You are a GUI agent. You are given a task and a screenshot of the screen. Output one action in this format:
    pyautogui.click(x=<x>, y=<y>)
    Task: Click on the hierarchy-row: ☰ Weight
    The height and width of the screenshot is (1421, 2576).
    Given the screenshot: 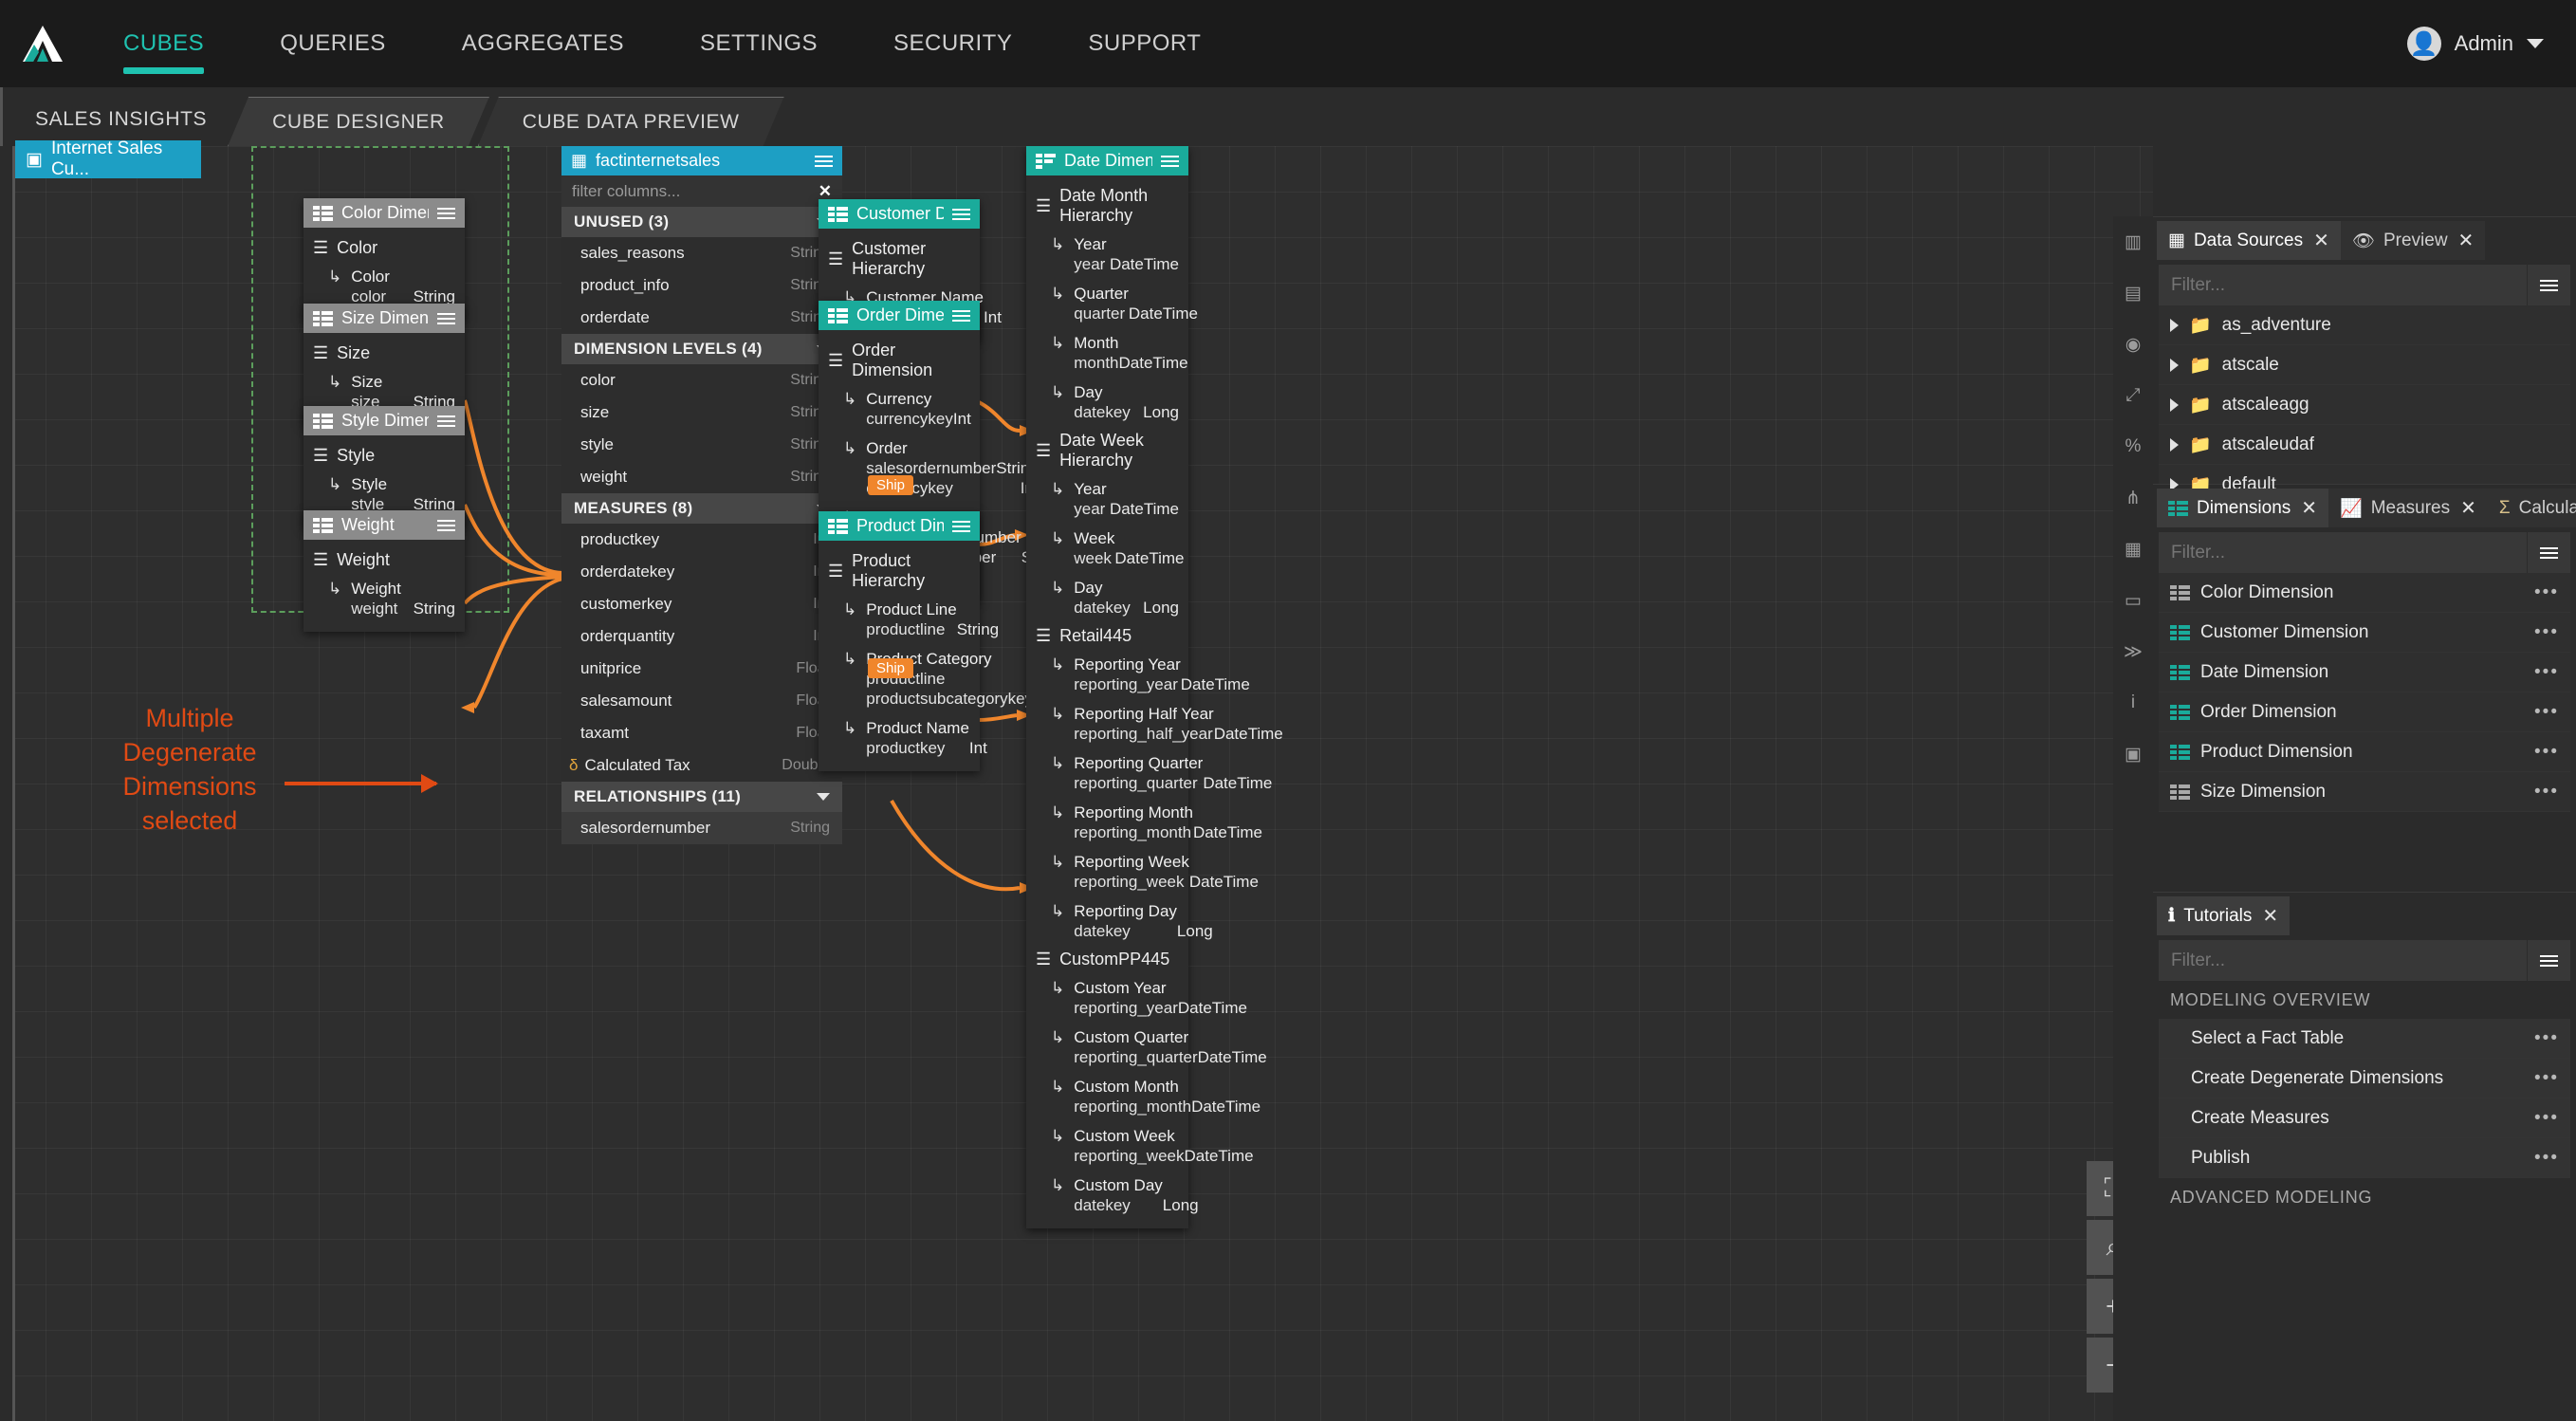 What is the action you would take?
    pyautogui.click(x=384, y=560)
    